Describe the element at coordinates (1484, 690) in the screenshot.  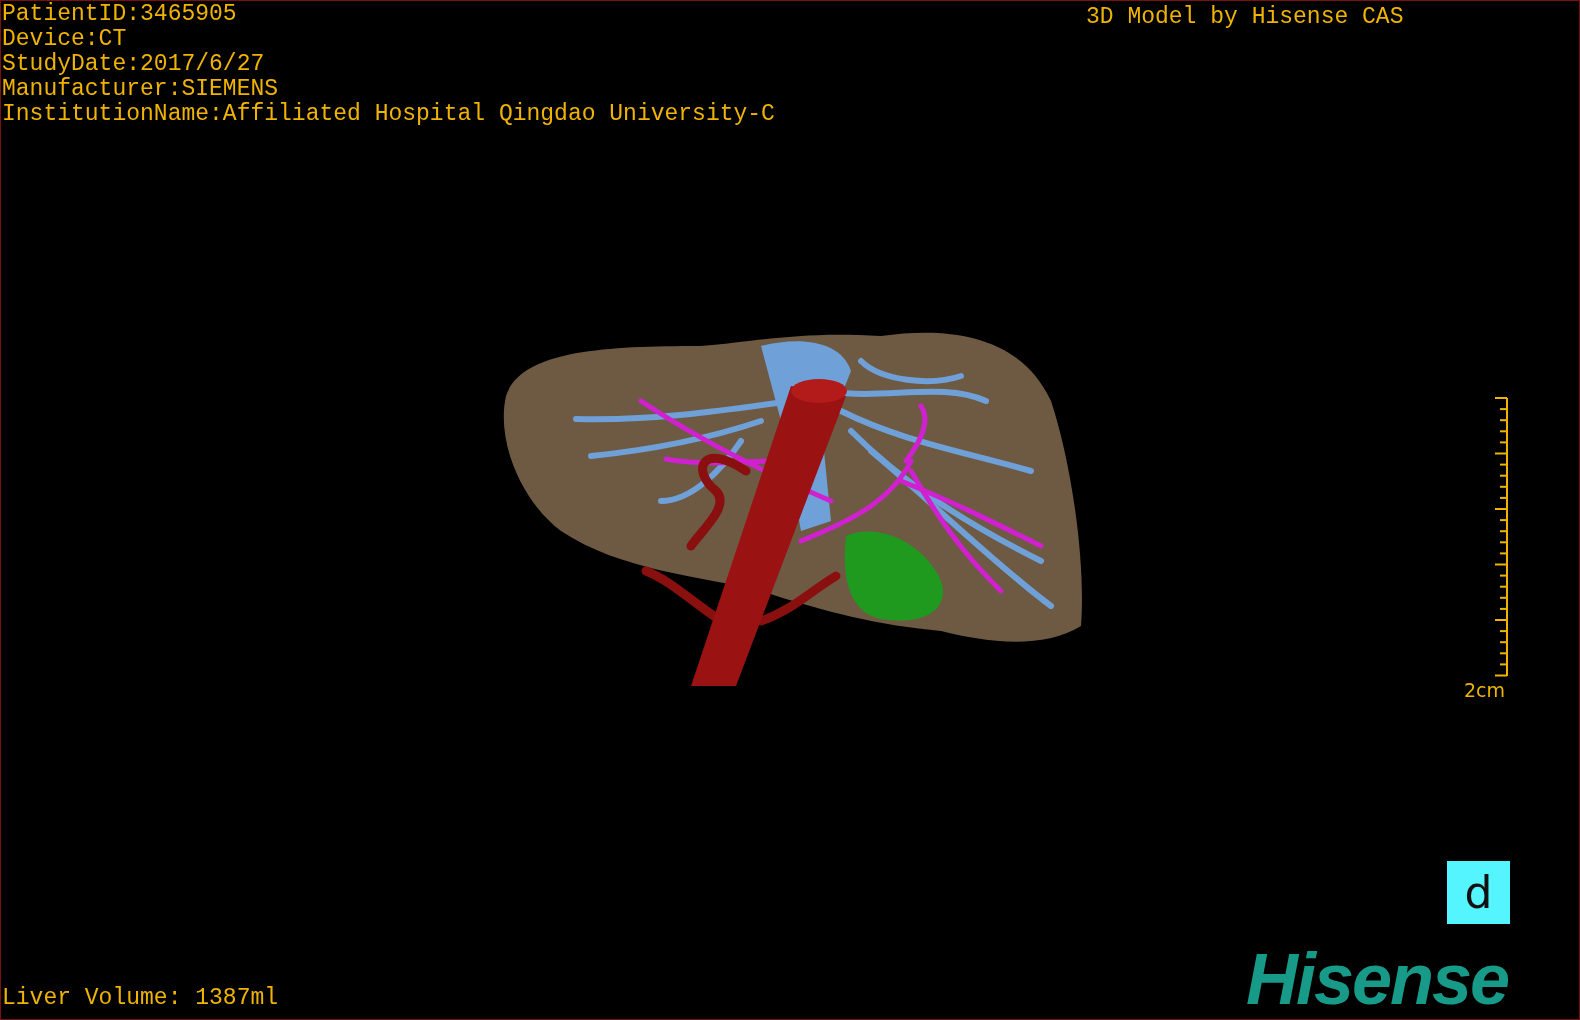
I see `scale-label: 2cm` at that location.